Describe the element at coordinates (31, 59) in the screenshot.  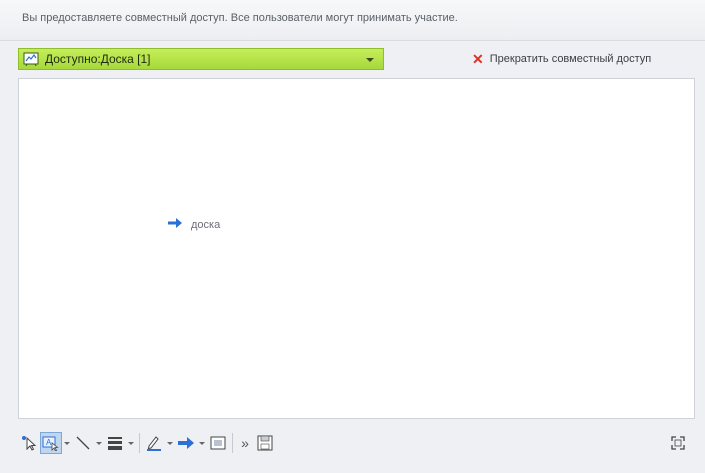
I see `whiteboard-icon` at that location.